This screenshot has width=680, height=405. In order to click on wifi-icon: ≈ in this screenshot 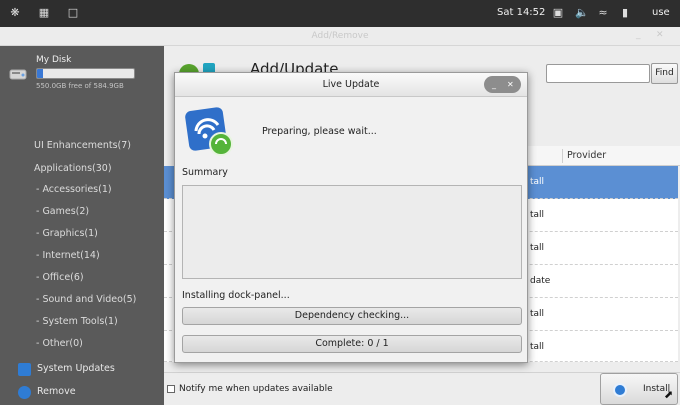, I will do `click(603, 13)`.